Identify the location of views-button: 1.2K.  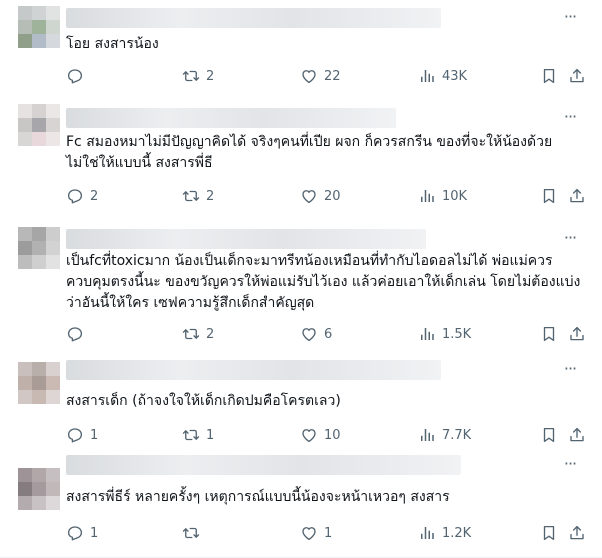
(444, 533).